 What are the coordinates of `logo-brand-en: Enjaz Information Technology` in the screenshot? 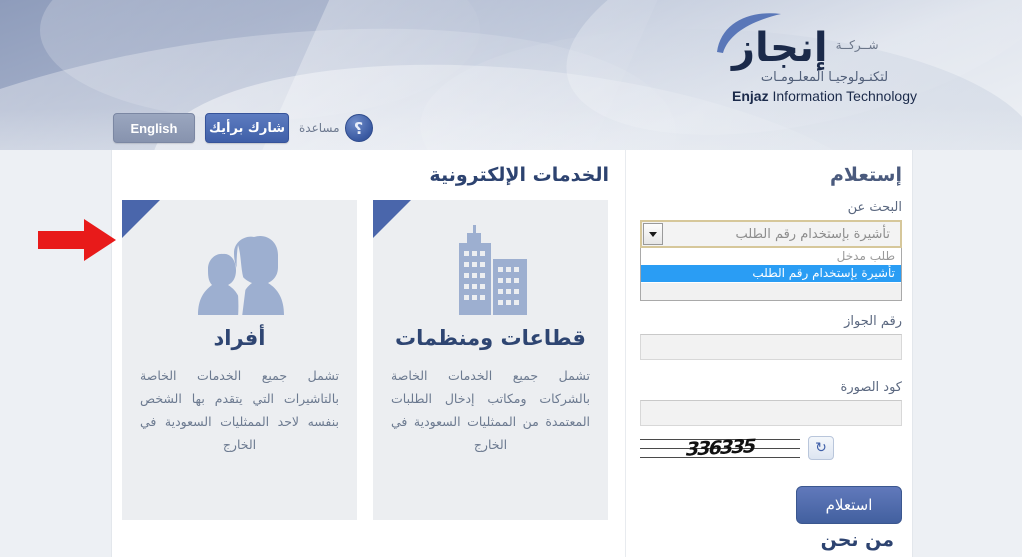 It's located at (824, 96).